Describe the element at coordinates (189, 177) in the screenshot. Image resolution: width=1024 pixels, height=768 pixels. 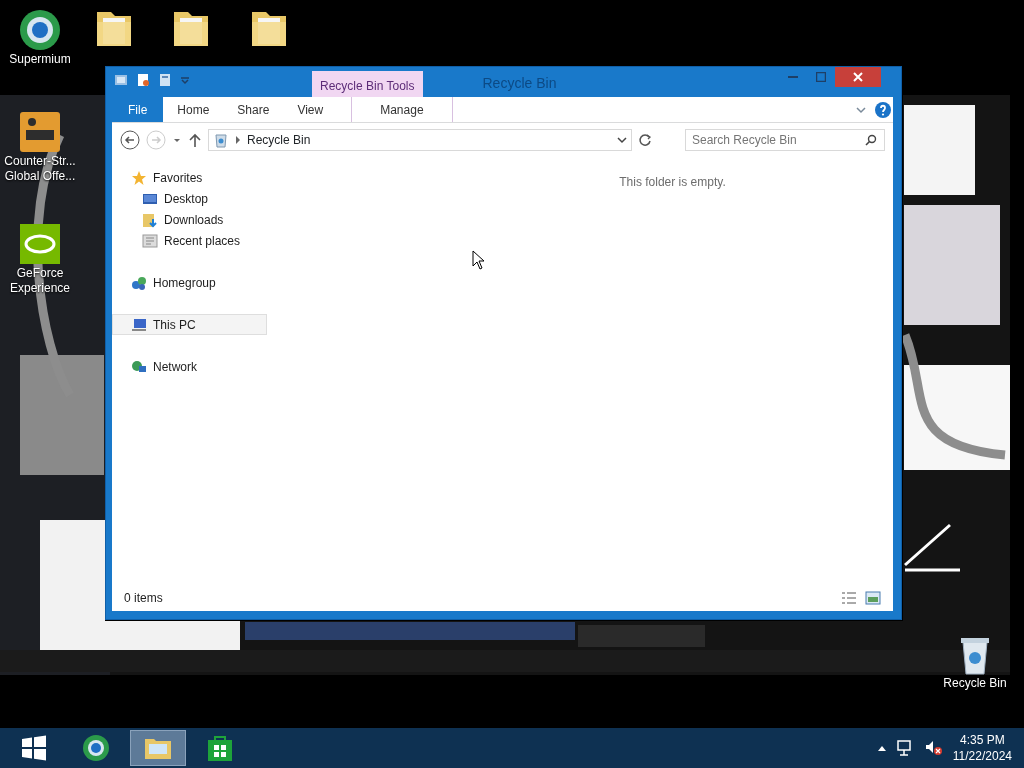
I see `nav-item: Favorites` at that location.